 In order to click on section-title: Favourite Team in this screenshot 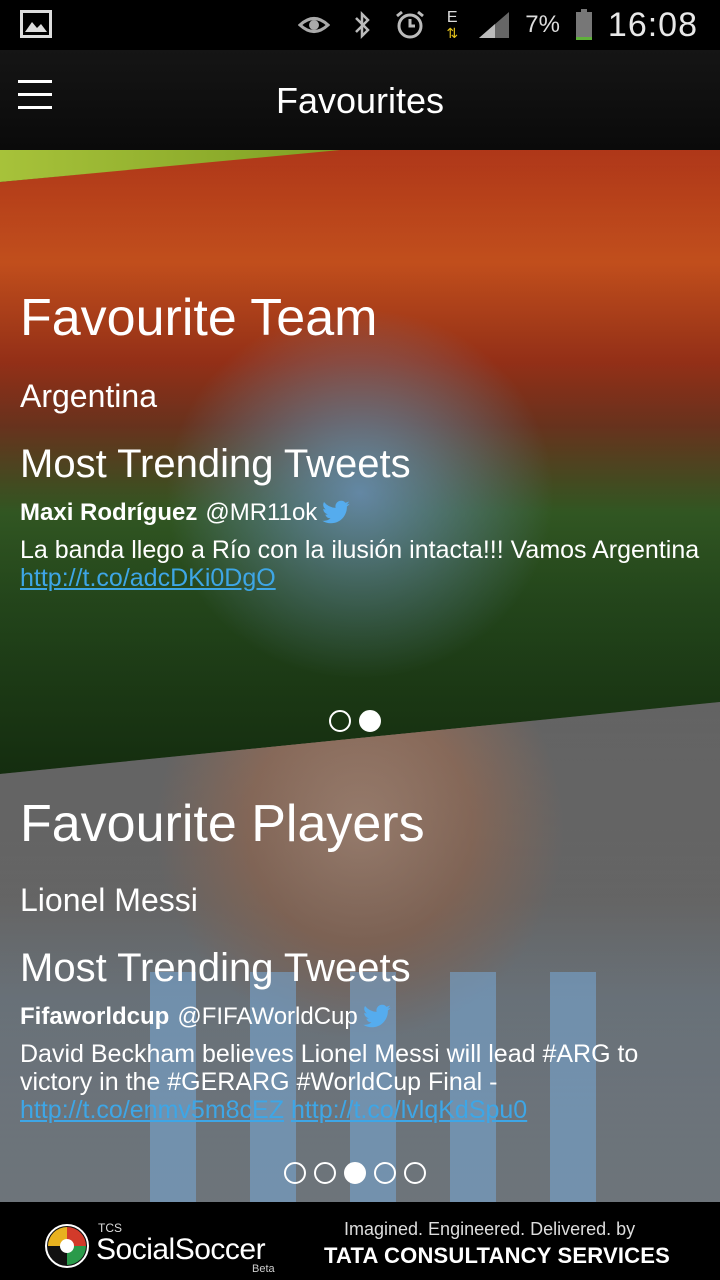, I will do `click(199, 318)`.